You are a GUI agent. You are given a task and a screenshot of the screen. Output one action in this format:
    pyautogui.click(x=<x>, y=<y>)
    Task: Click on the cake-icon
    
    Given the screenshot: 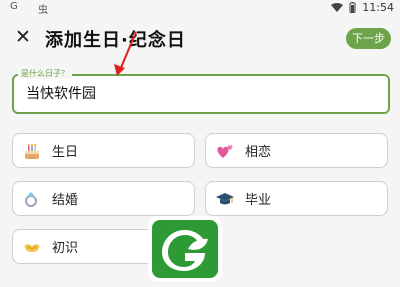 What is the action you would take?
    pyautogui.click(x=32, y=151)
    